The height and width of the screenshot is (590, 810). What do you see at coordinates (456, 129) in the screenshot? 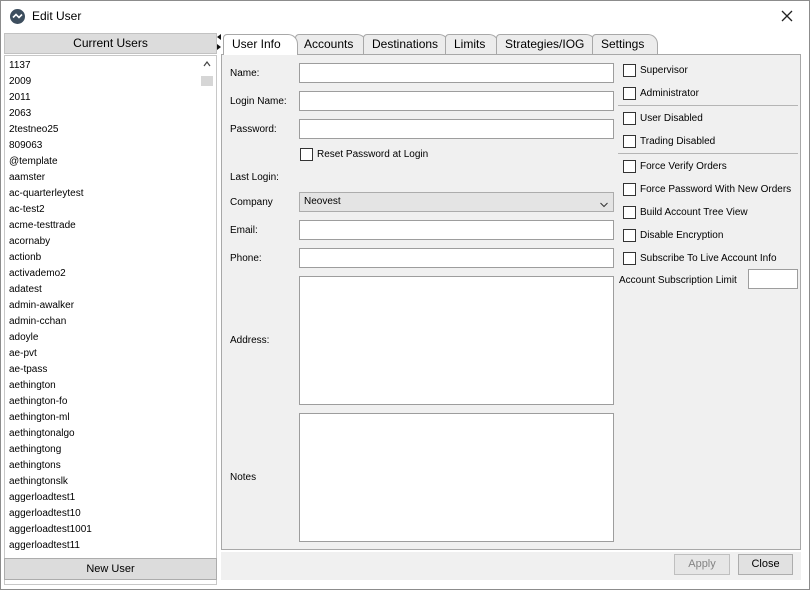
I see `password-field` at bounding box center [456, 129].